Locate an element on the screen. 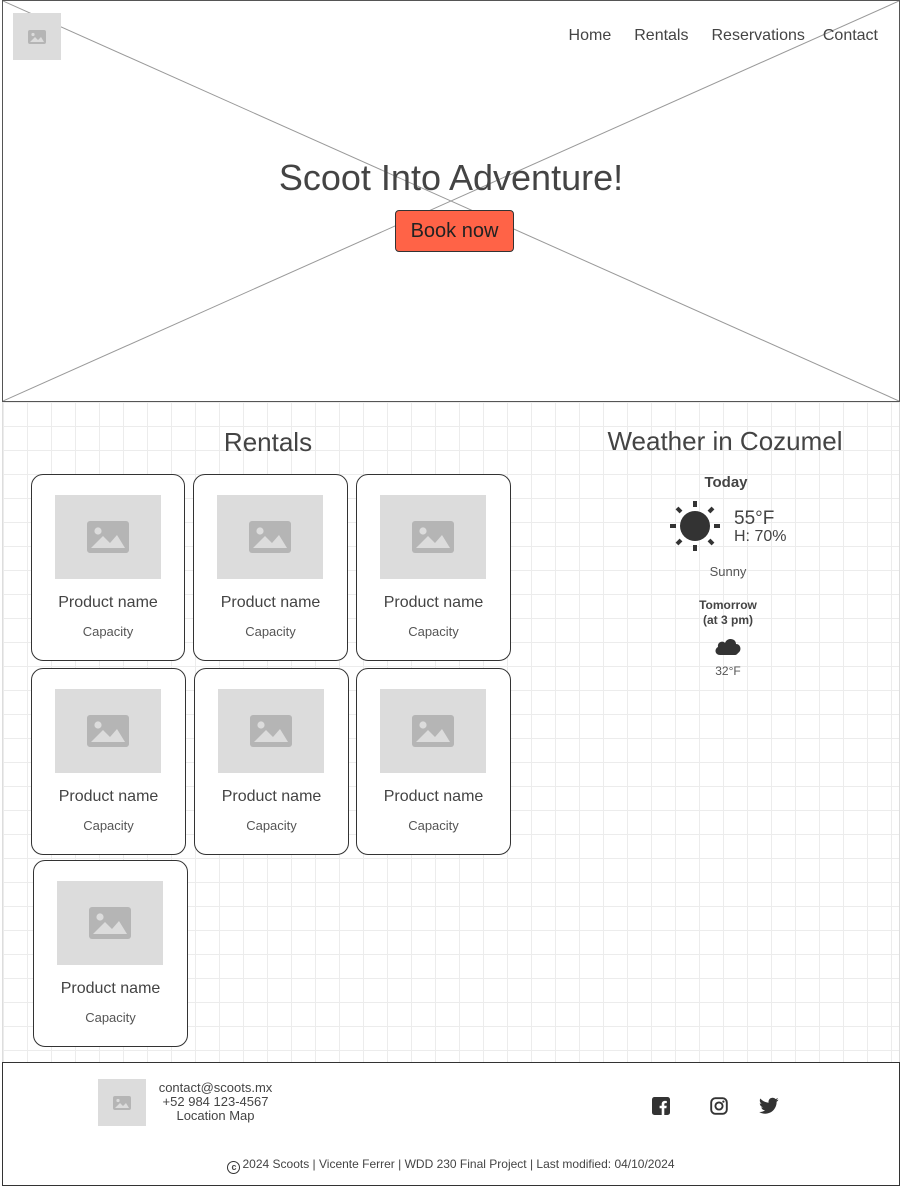 This screenshot has width=900, height=1186. instagram-icon is located at coordinates (719, 1106).